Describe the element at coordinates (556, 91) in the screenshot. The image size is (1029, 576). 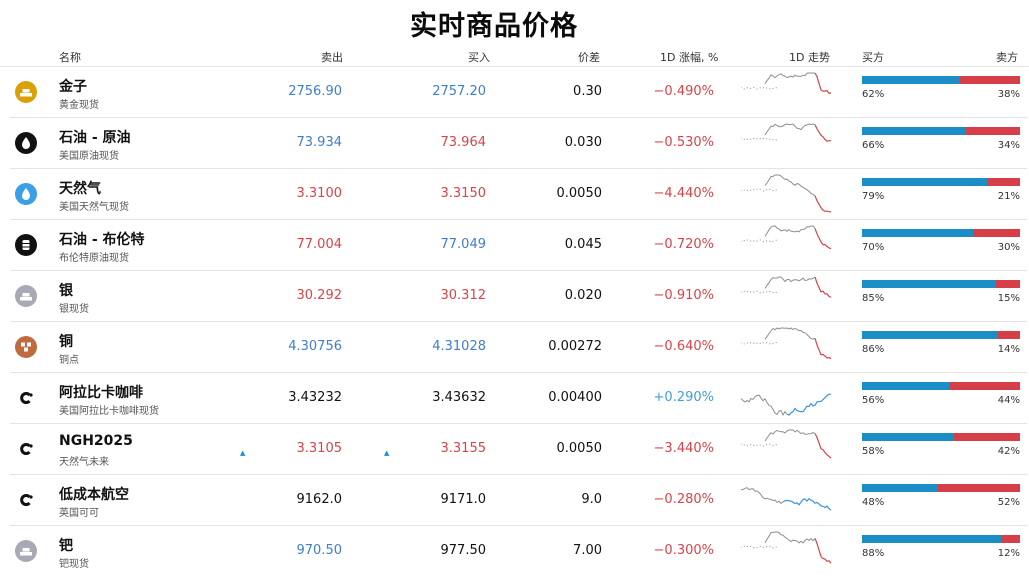
I see `spread-value: 0.30` at that location.